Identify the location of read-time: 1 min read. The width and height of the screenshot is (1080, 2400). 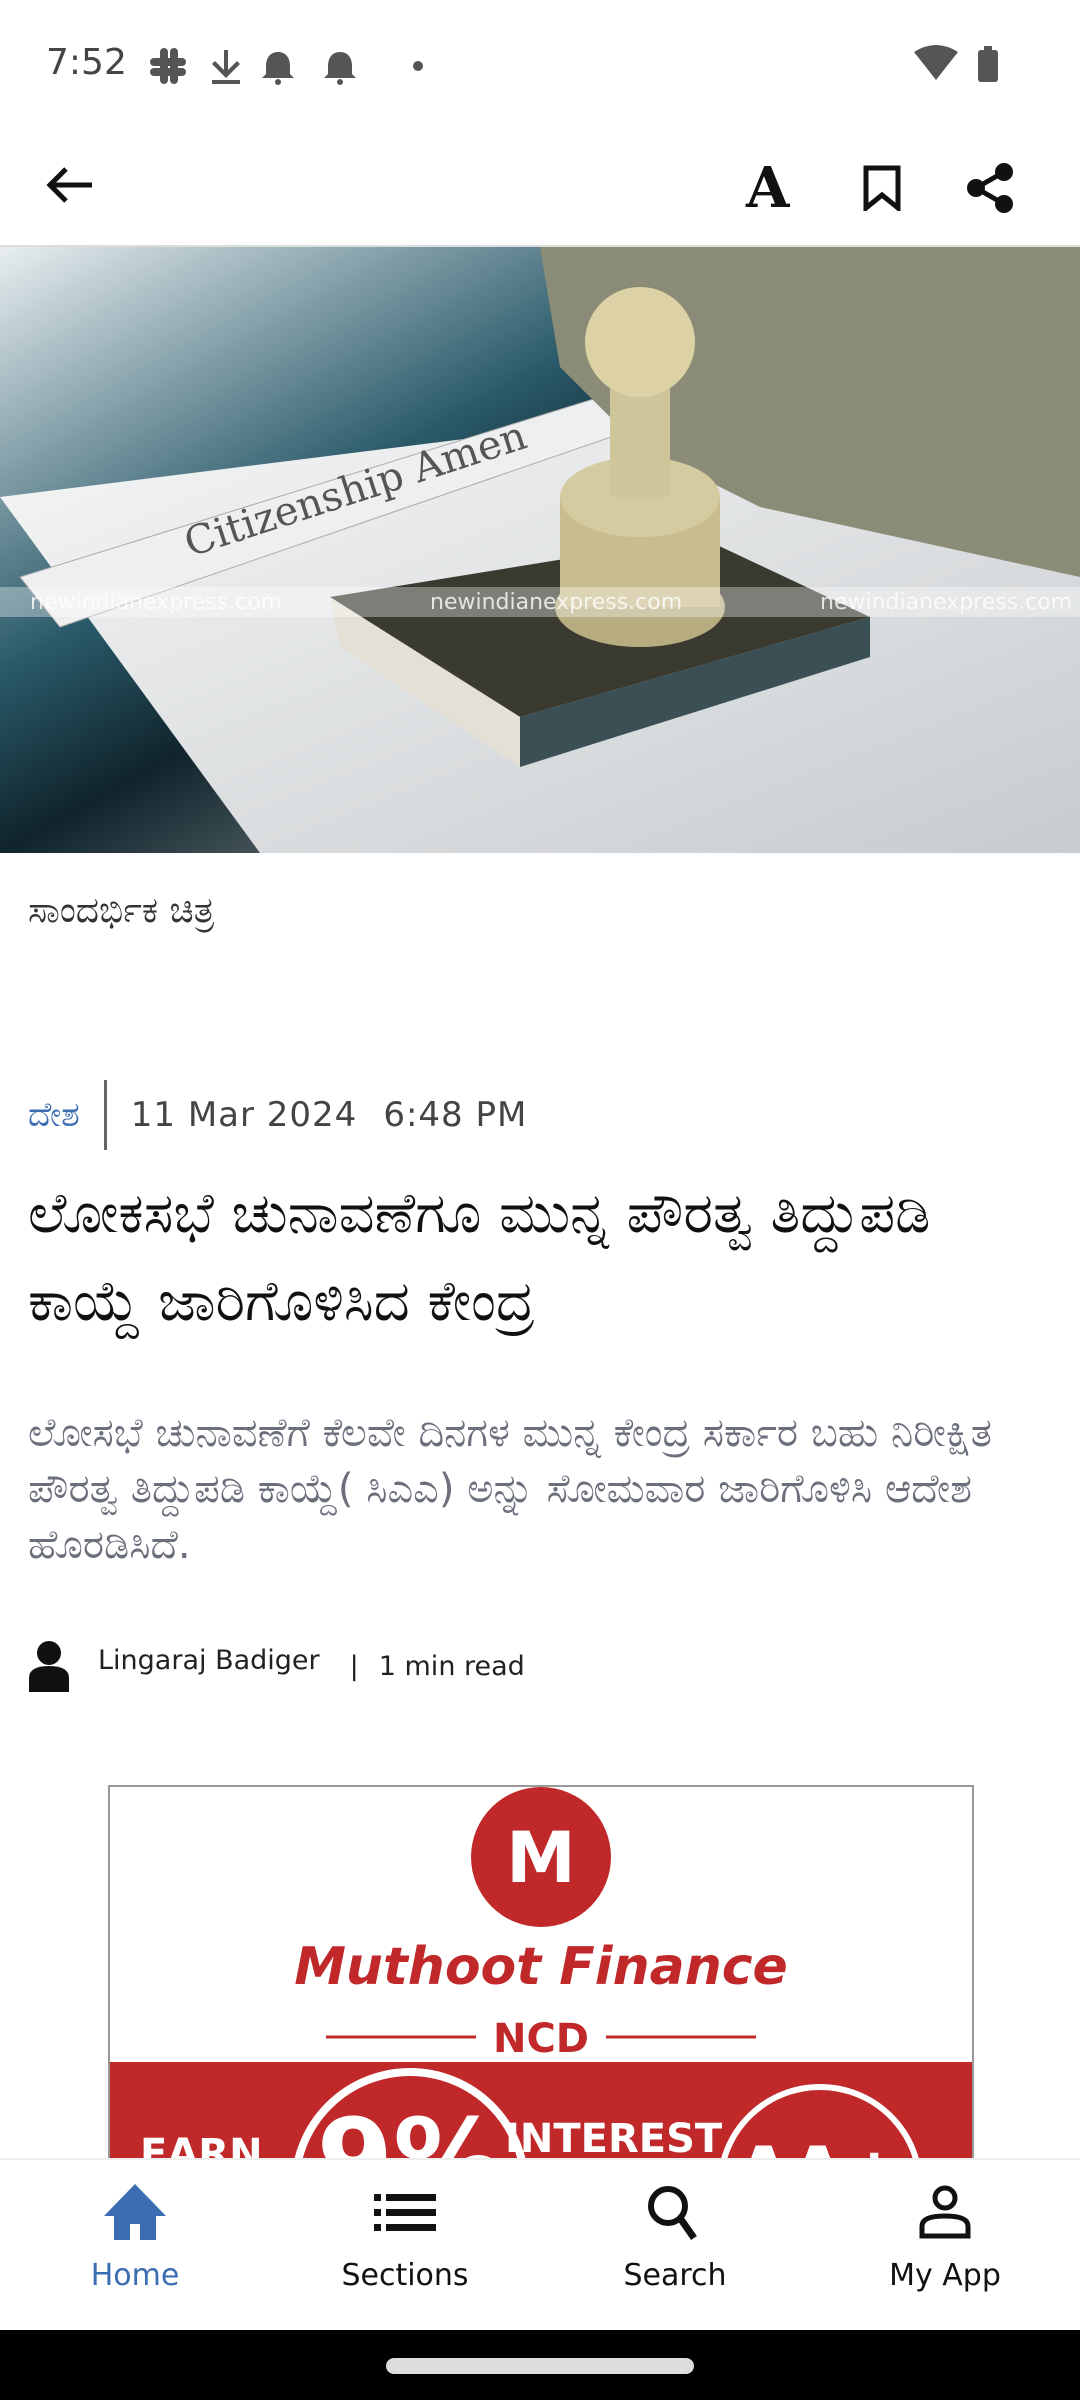
(451, 1666).